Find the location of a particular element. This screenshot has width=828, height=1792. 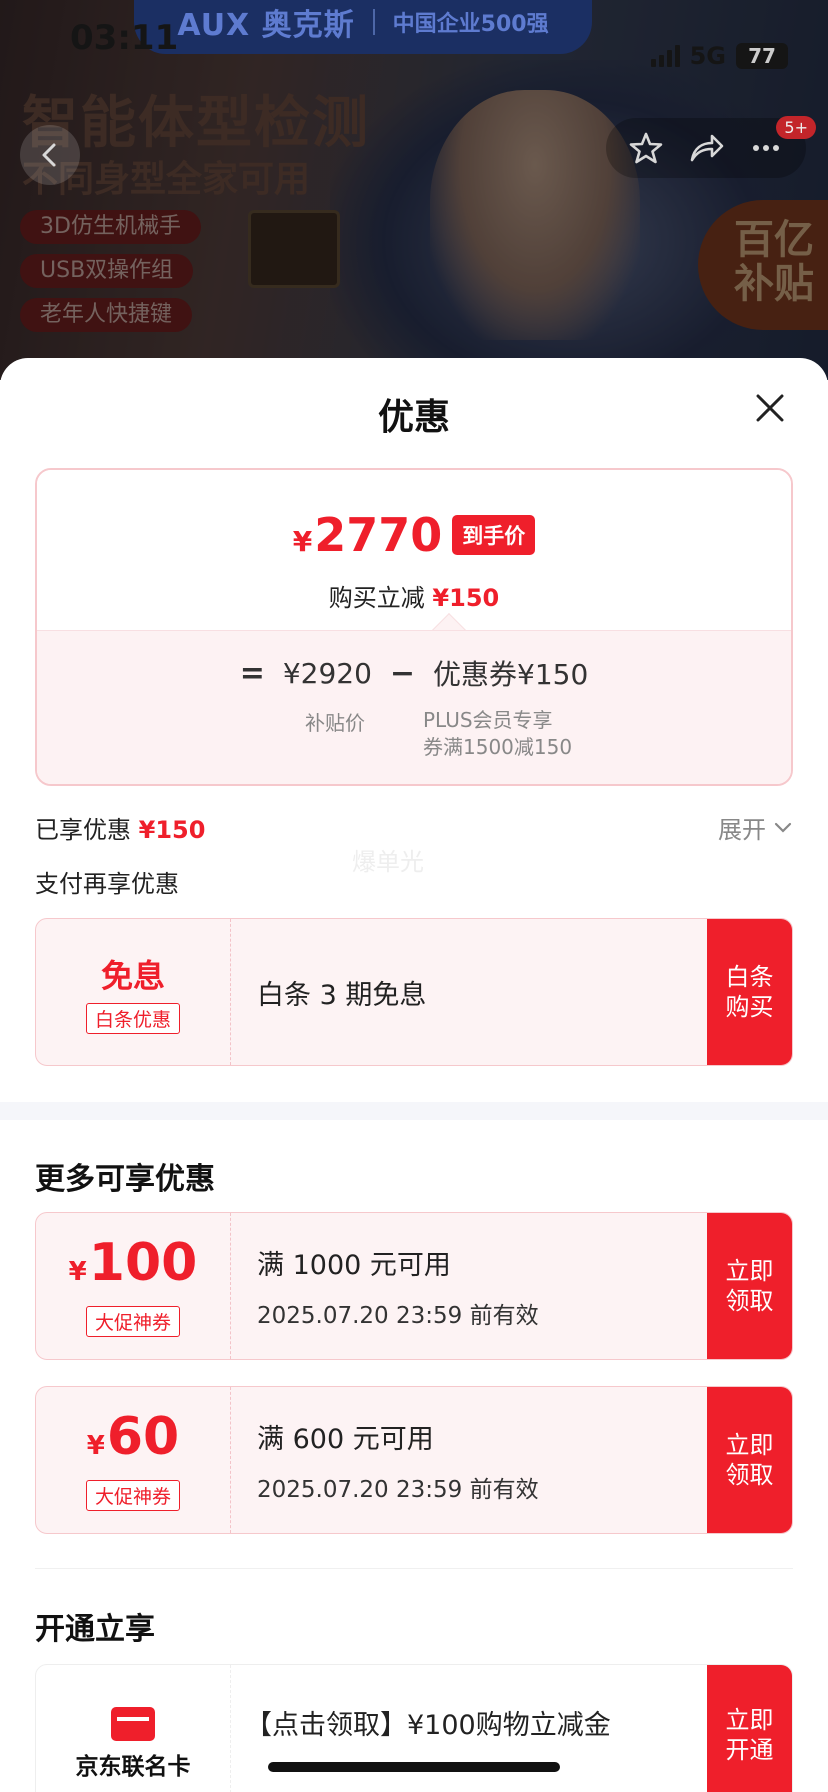

reduce-label: 购买立减 is located at coordinates (376, 598).